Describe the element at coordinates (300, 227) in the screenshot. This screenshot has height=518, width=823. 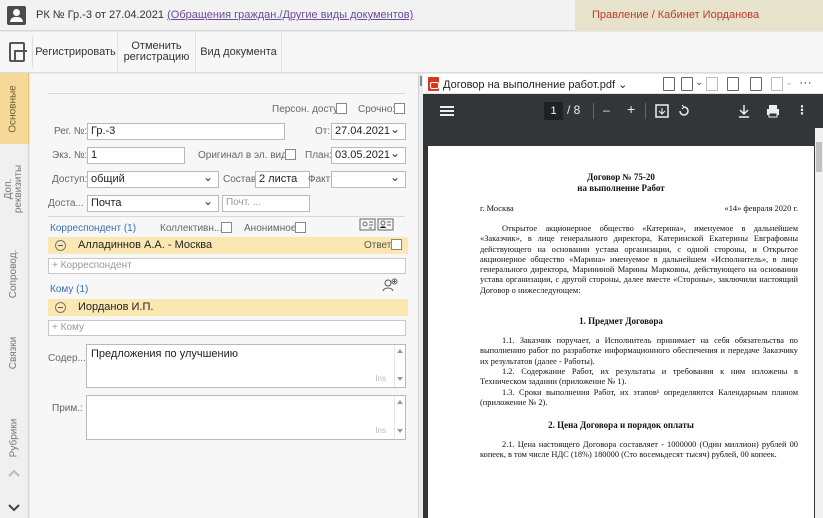
I see `anonymous-checkbox` at that location.